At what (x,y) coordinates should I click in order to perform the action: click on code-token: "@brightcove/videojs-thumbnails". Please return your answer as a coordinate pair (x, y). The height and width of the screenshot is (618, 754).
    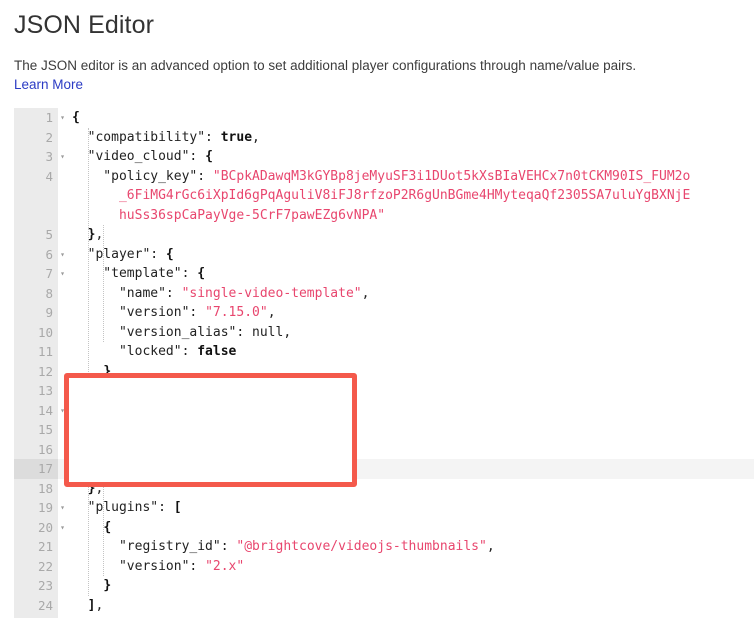
    Looking at the image, I should click on (361, 546).